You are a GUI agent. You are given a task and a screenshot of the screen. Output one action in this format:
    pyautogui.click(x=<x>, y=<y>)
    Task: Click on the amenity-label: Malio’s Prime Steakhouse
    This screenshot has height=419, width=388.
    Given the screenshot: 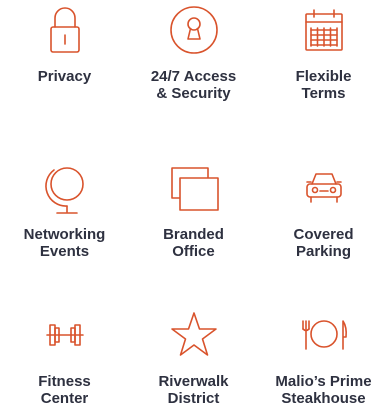 What is the action you would take?
    pyautogui.click(x=323, y=390)
    